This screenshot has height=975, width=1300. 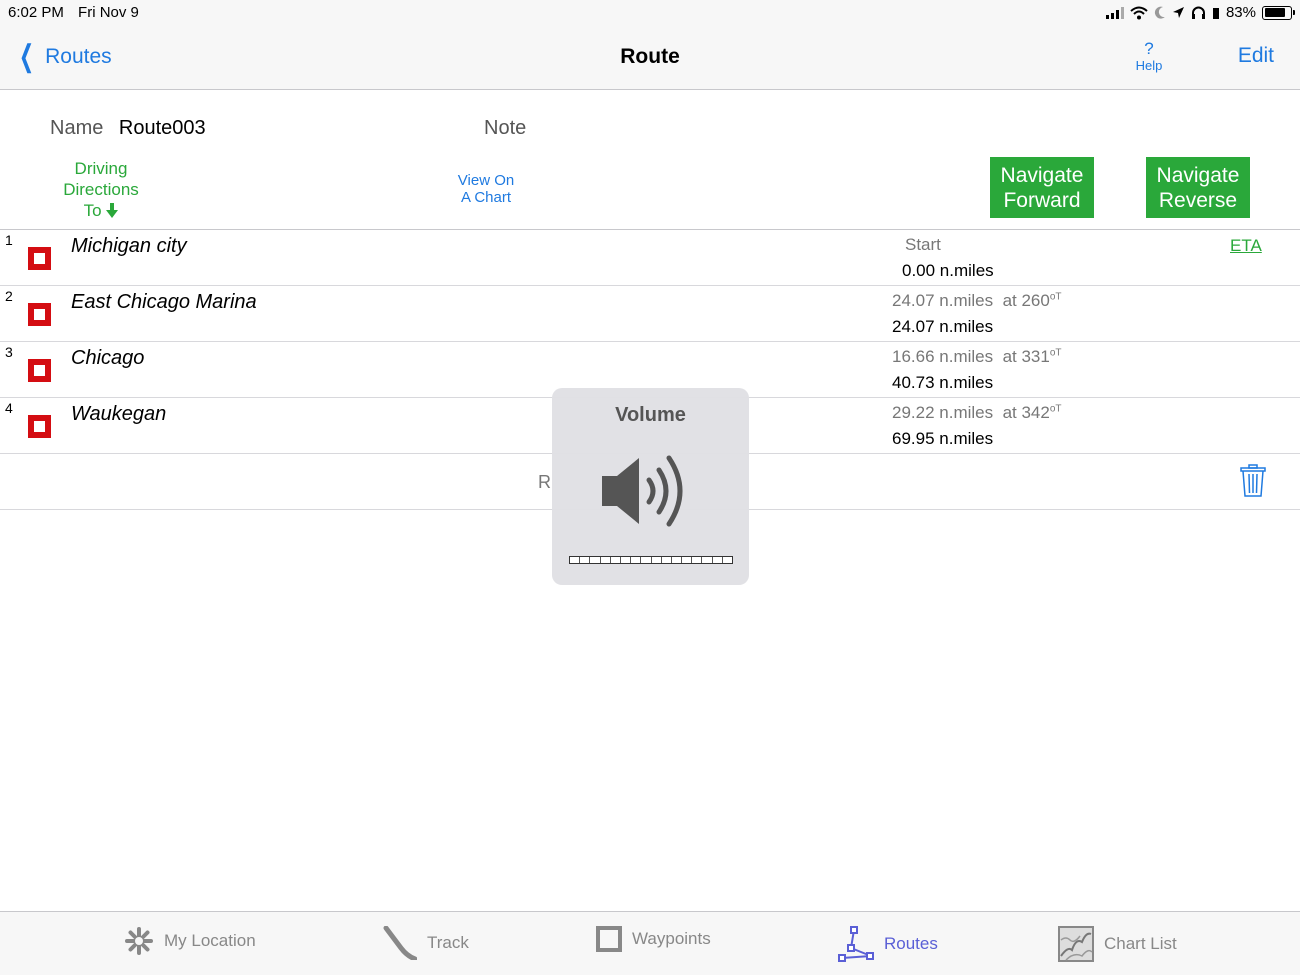 I want to click on navigate-forward-line2: Forward, so click(x=1042, y=200).